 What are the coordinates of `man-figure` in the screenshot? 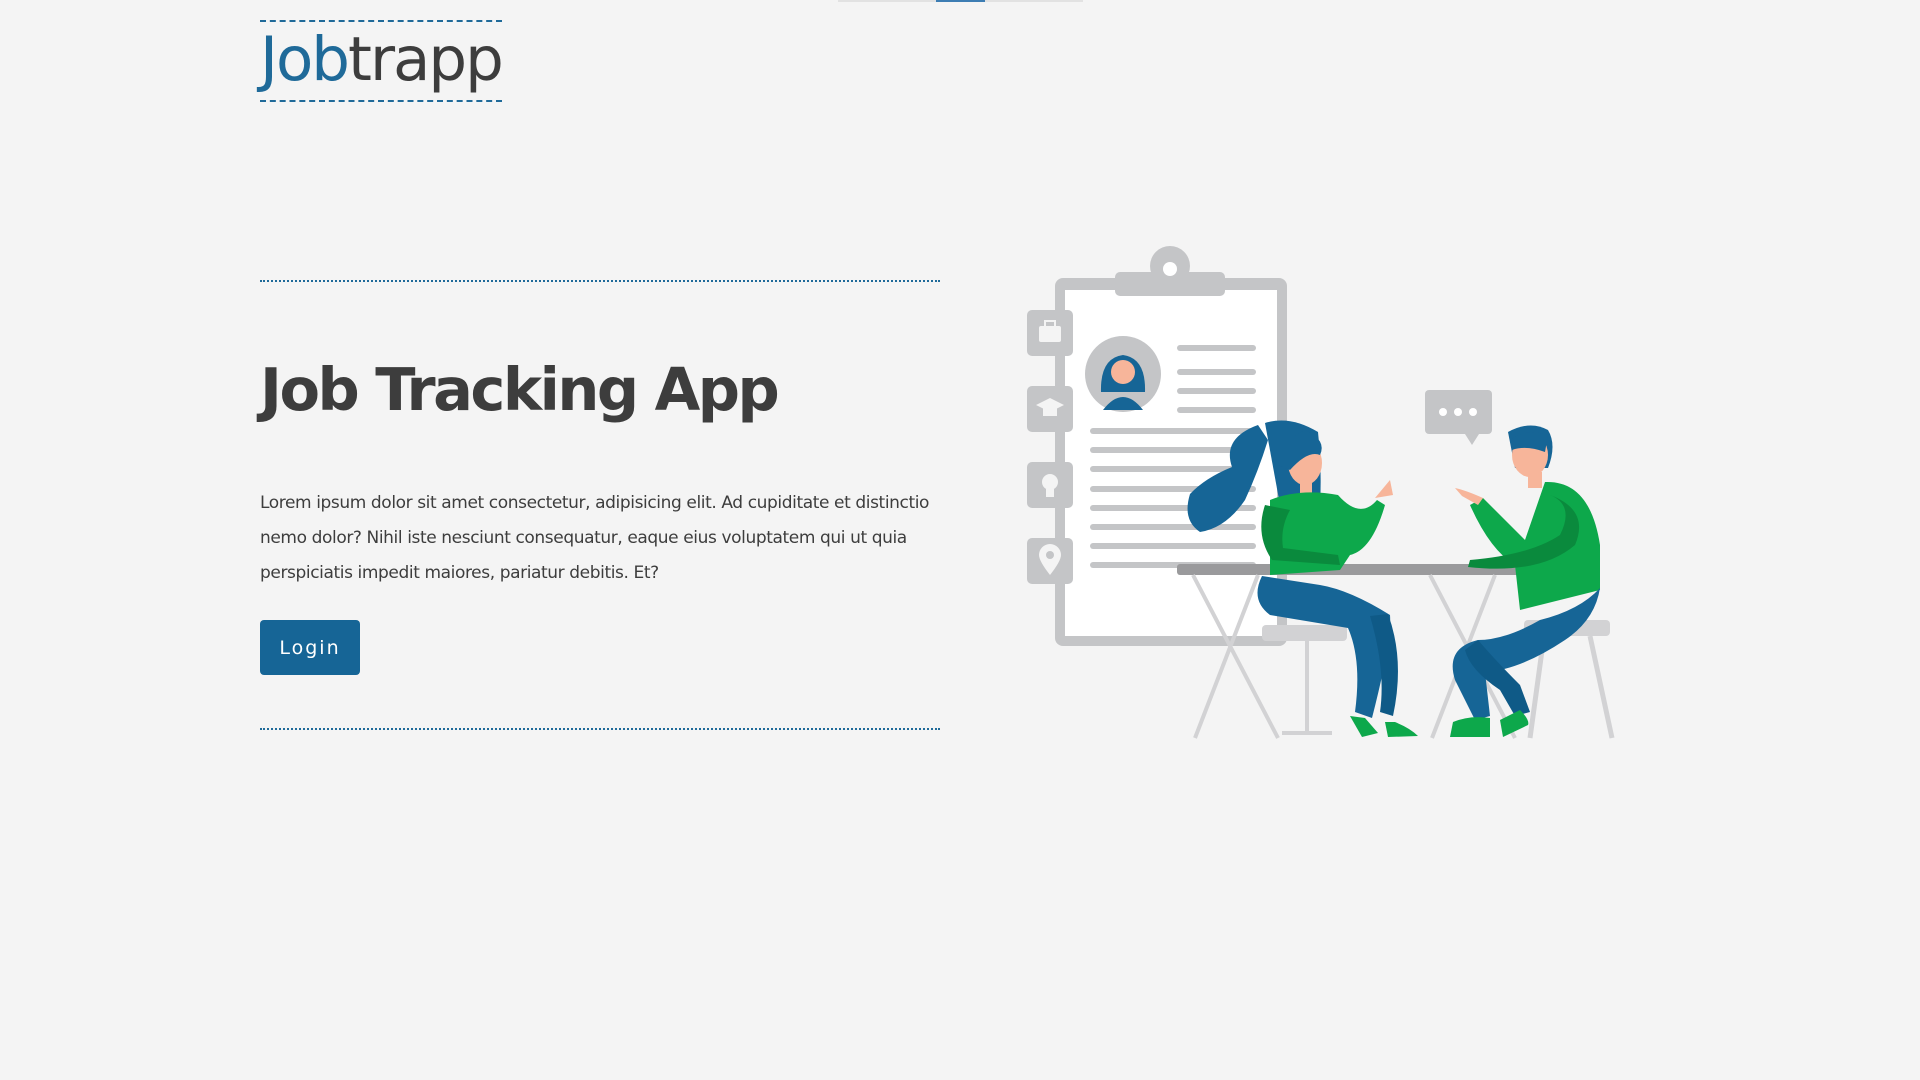 It's located at (1525, 581).